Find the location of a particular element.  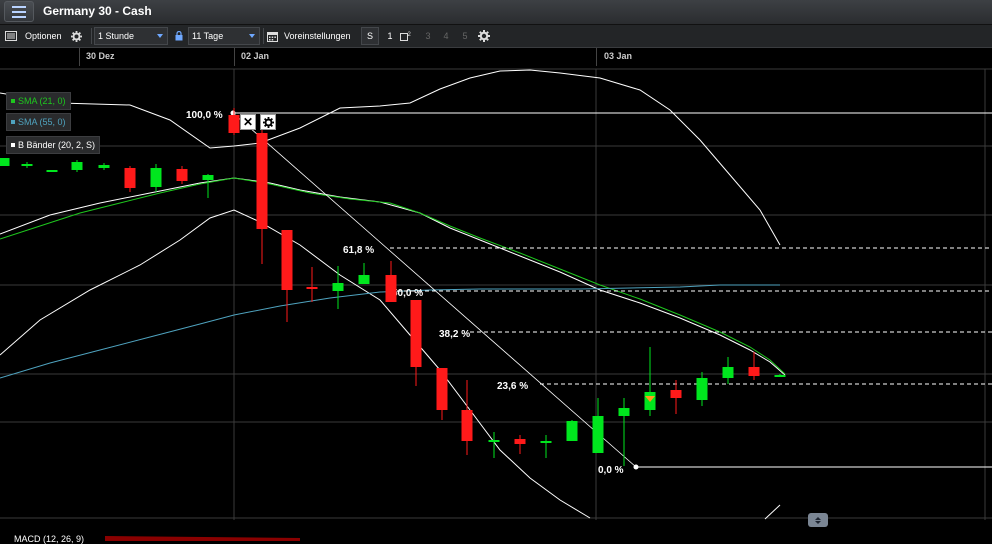

legend-bollinger: B Bänder (20, 2, S) is located at coordinates (53, 145).